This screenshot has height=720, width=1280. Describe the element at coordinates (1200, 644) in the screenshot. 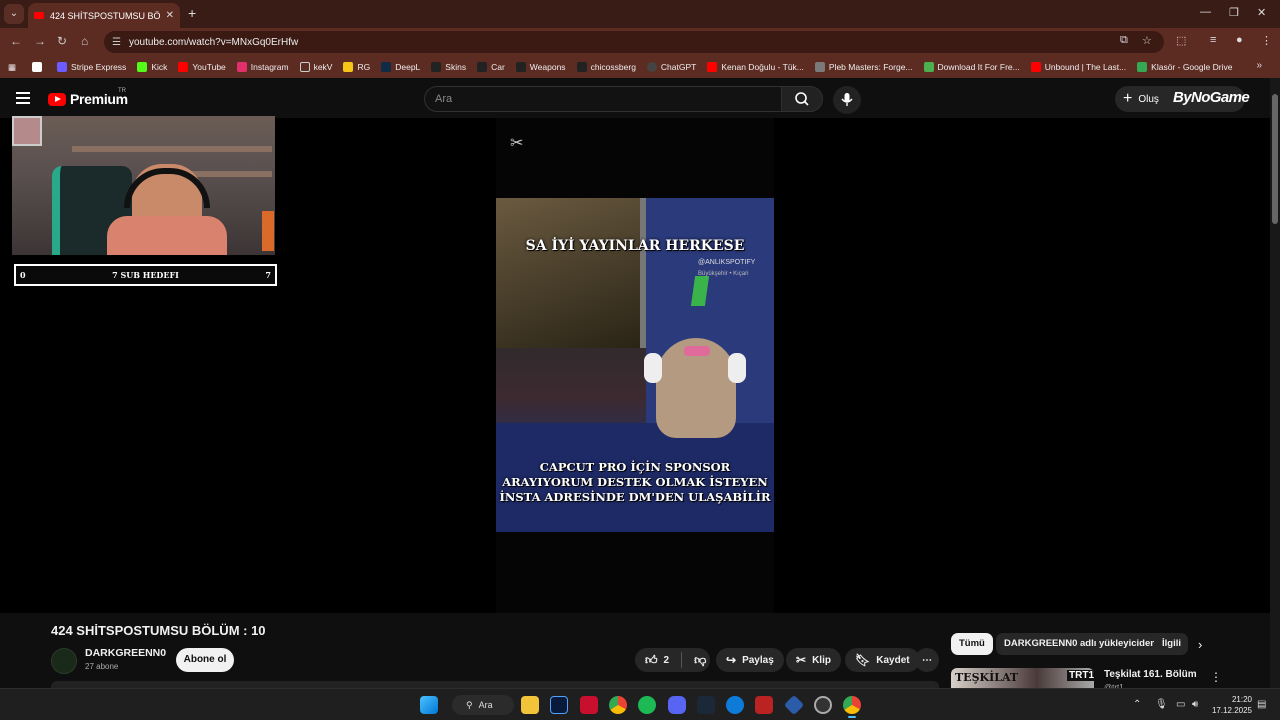

I see `chevron-right-icon: ›` at that location.